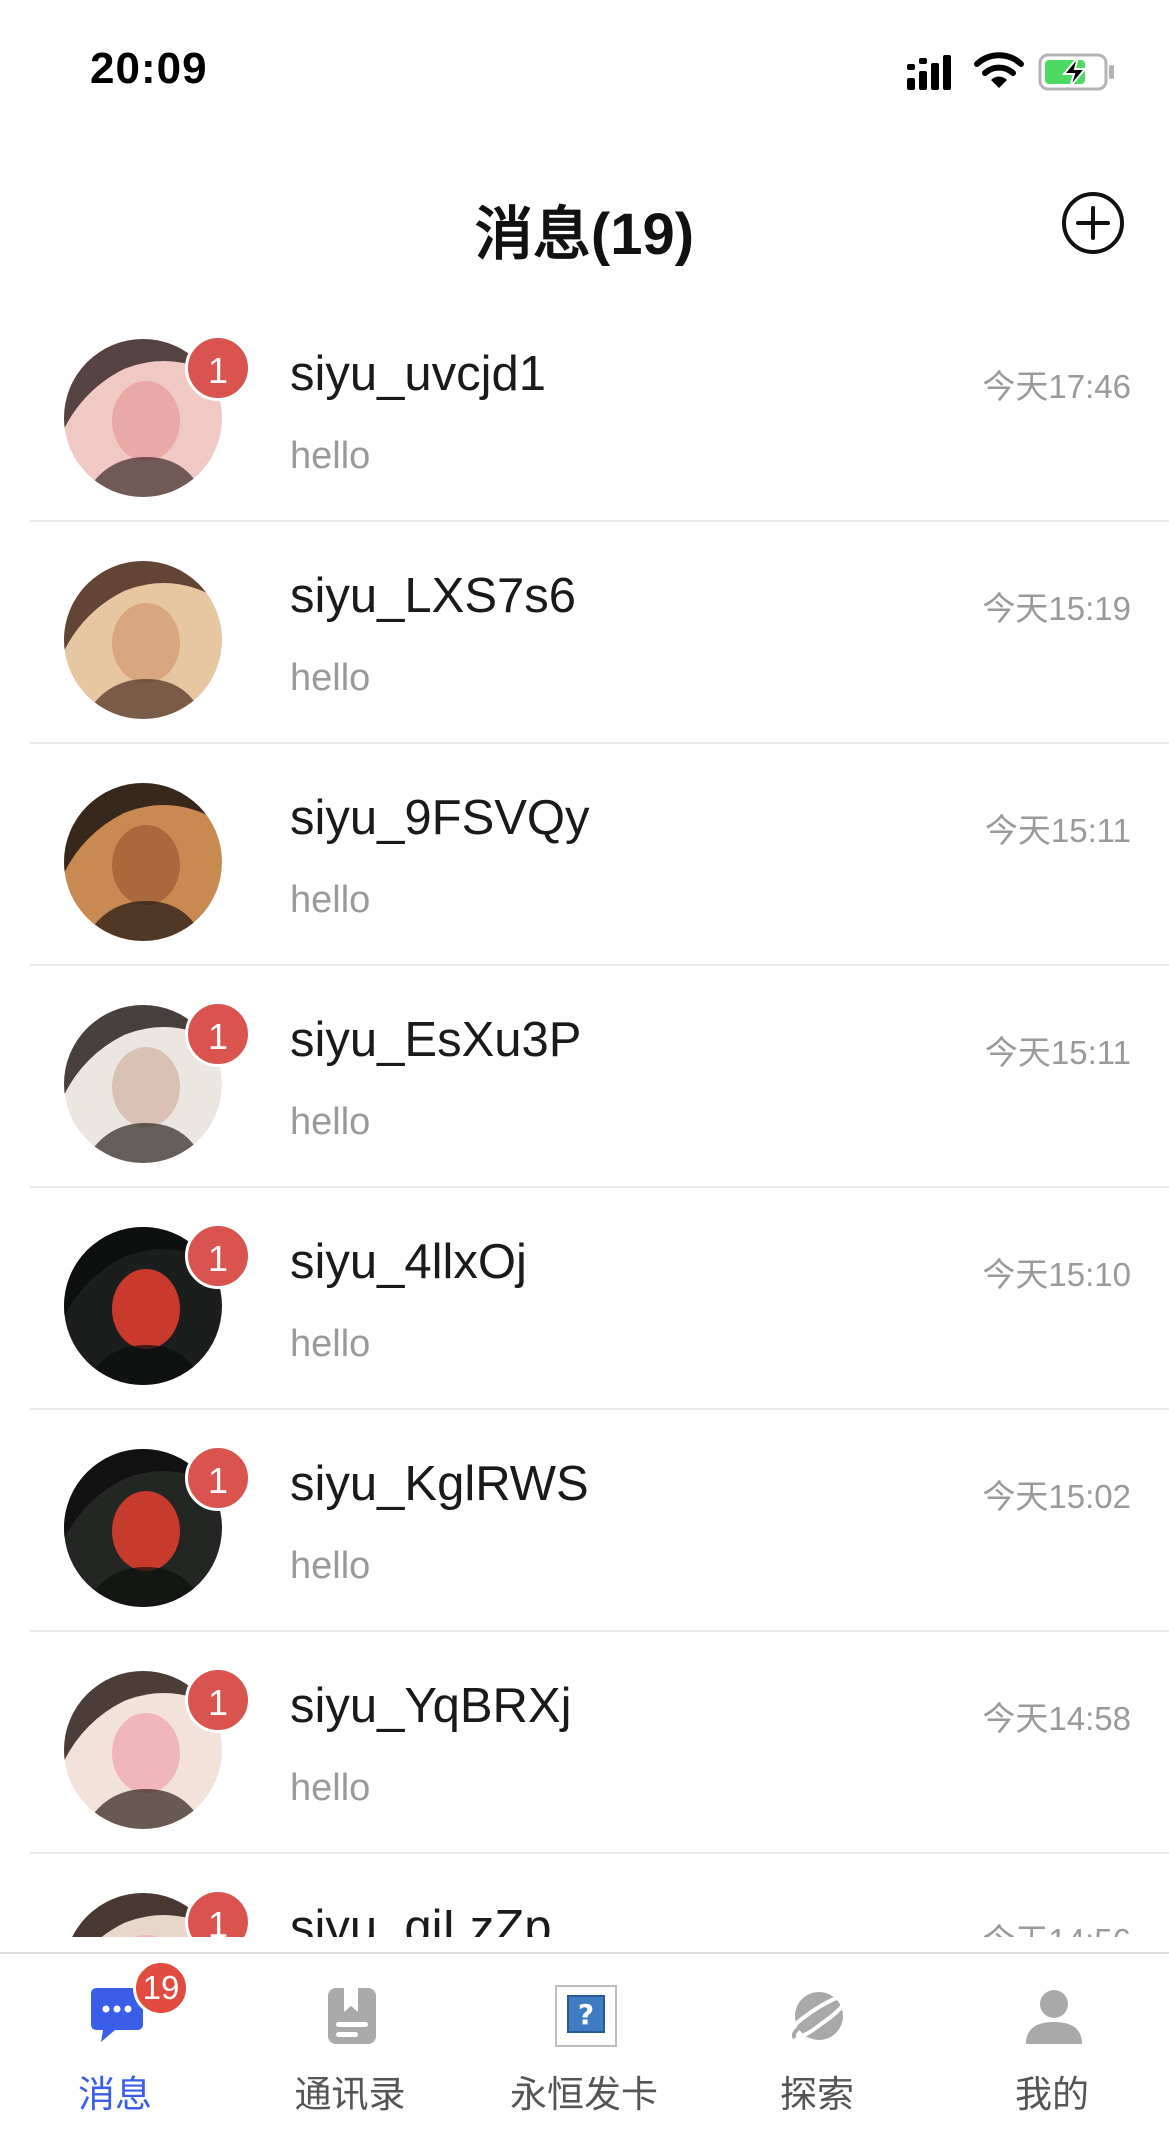 The height and width of the screenshot is (2132, 1169). Describe the element at coordinates (1056, 1718) in the screenshot. I see `message-time: 今天14:58` at that location.